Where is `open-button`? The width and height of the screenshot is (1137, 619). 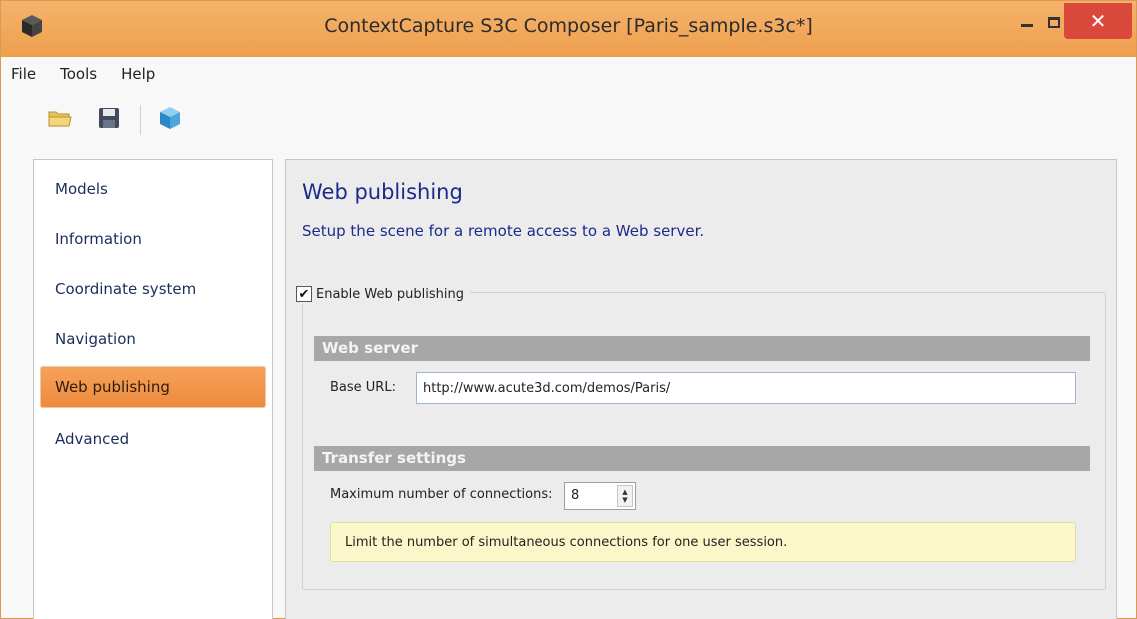 open-button is located at coordinates (60, 120).